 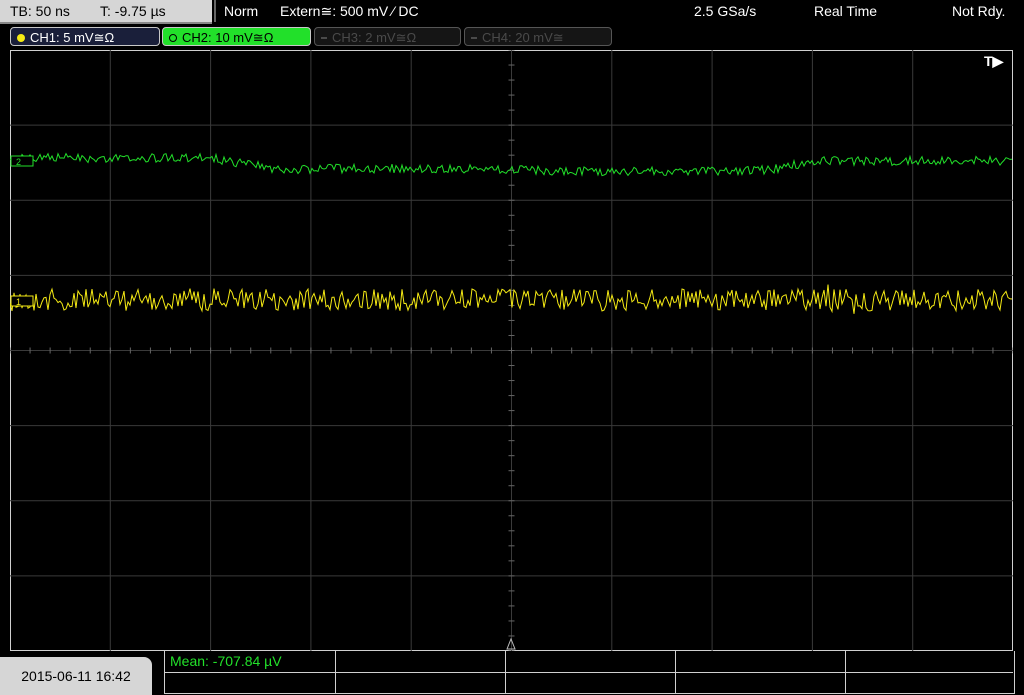 What do you see at coordinates (374, 37) in the screenshot?
I see `channel-3-label: CH3: 2 mV≅Ω` at bounding box center [374, 37].